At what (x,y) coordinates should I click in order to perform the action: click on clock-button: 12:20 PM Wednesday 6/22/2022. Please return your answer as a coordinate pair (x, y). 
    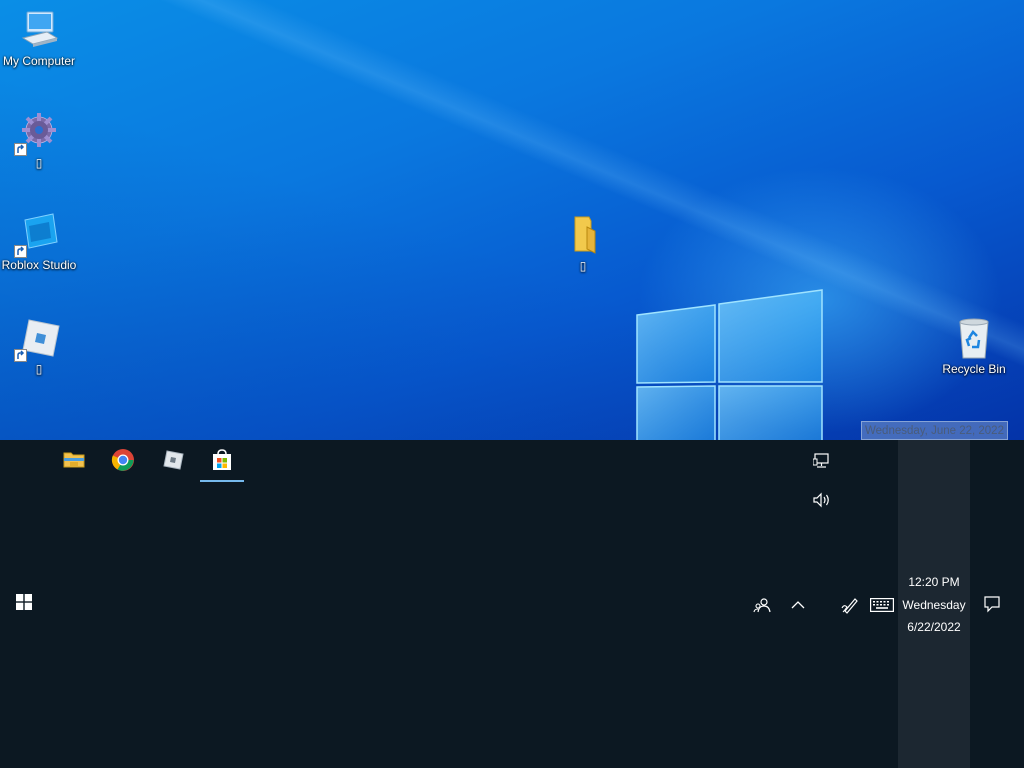
    Looking at the image, I should click on (934, 604).